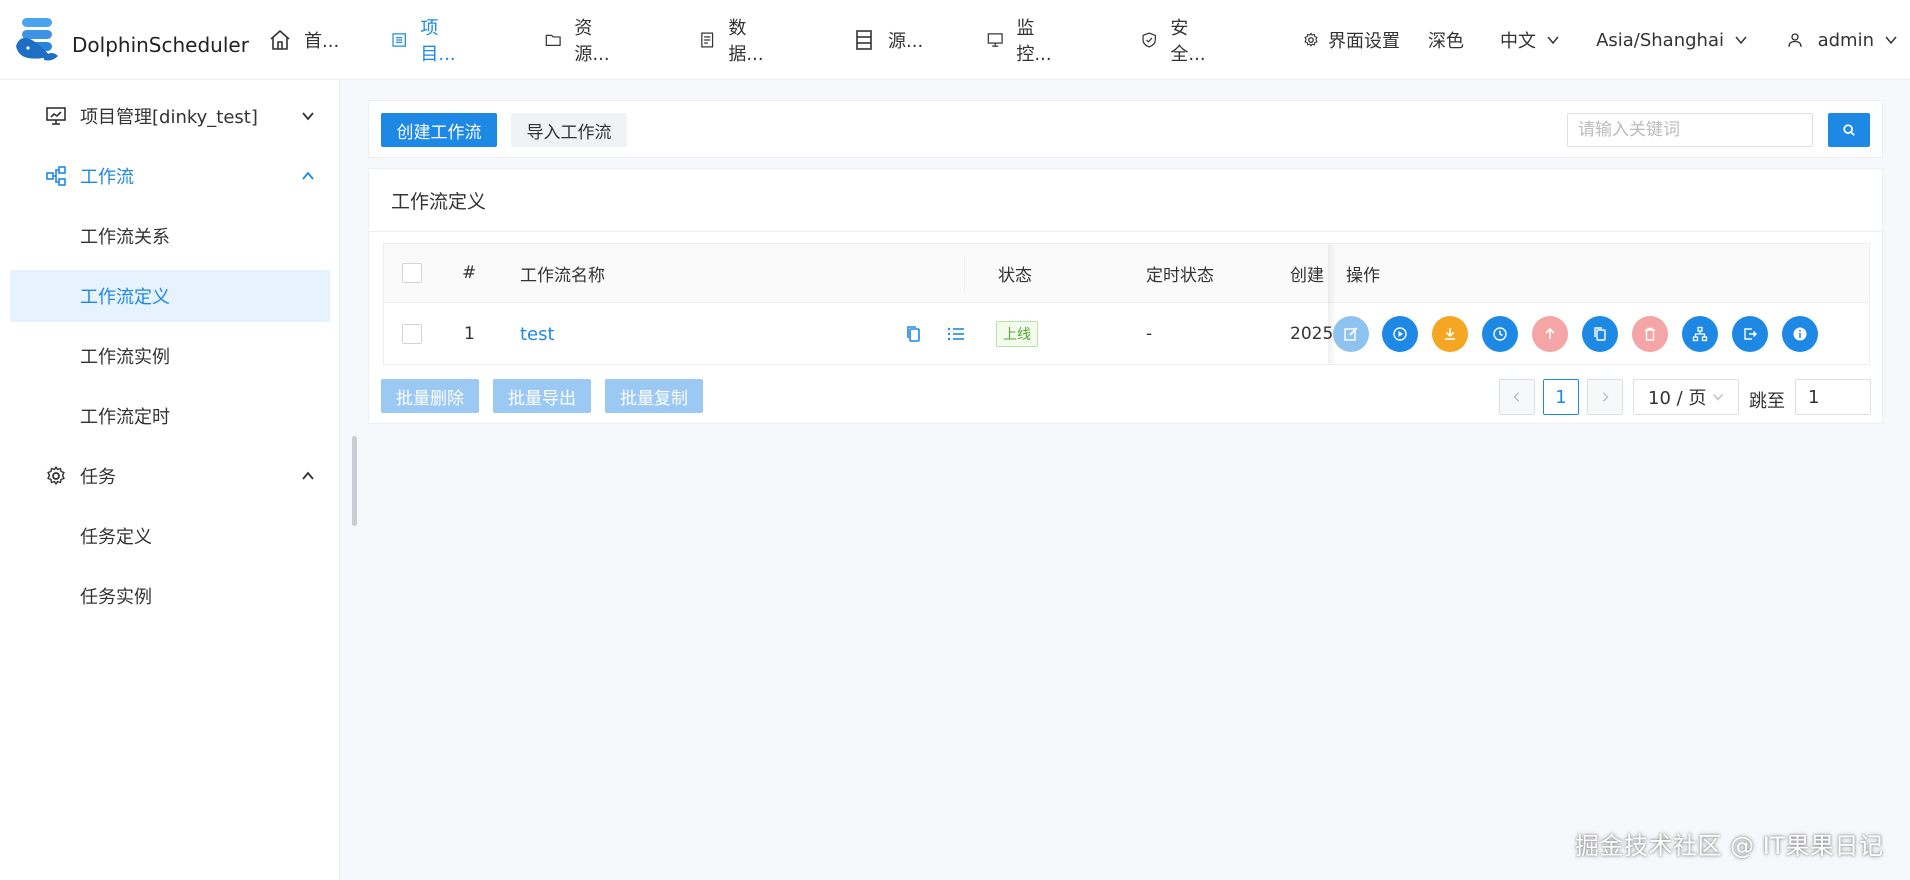  I want to click on trash-icon, so click(1650, 334).